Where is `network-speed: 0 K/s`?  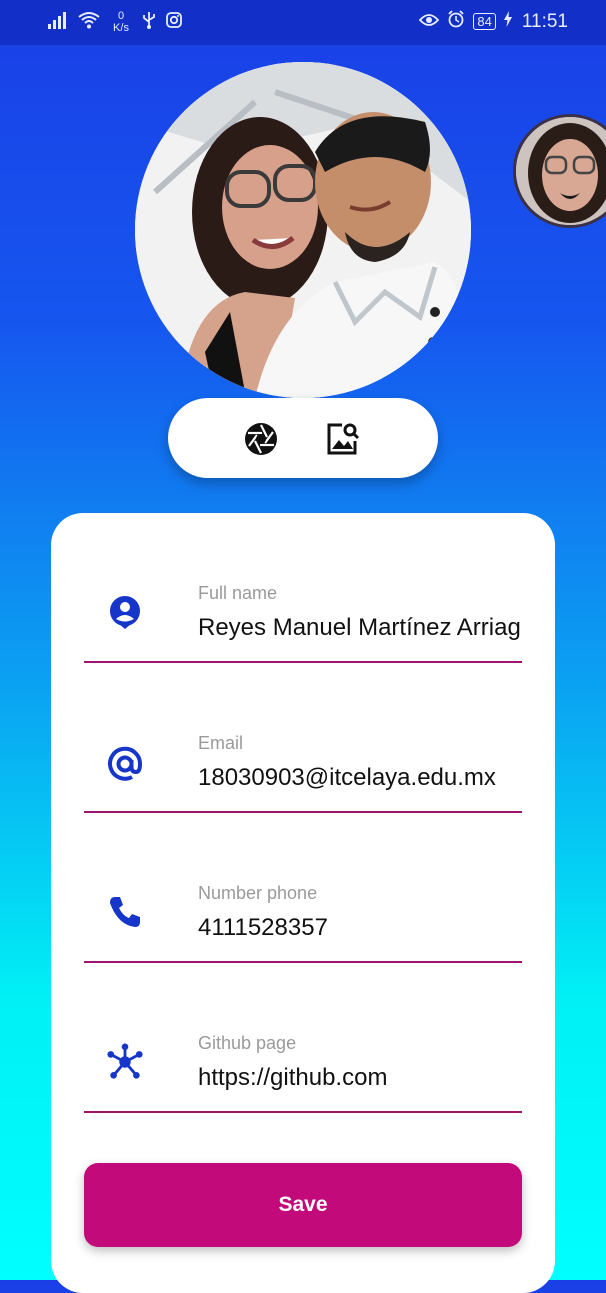
network-speed: 0 K/s is located at coordinates (121, 22).